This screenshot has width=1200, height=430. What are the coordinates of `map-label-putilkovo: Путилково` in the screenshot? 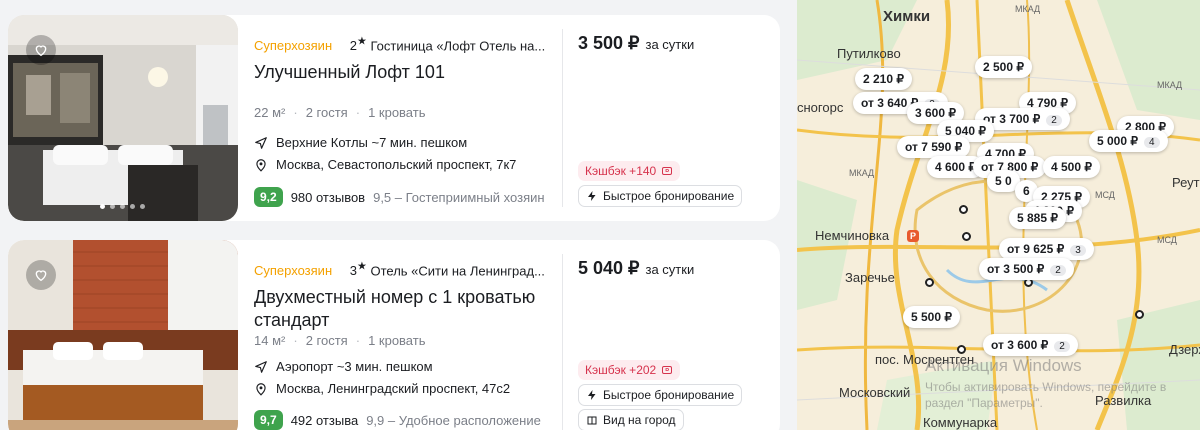 It's located at (869, 53).